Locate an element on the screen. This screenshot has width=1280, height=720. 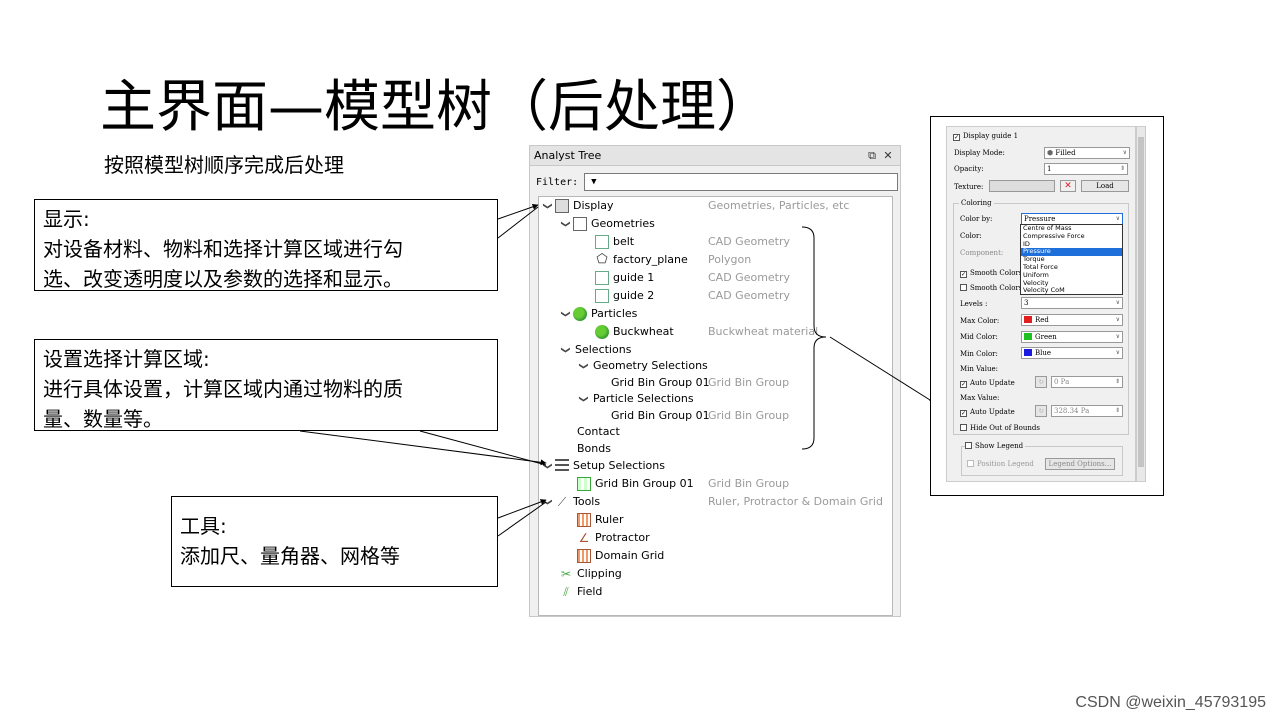
close-icon: ✕ is located at coordinates (888, 155).